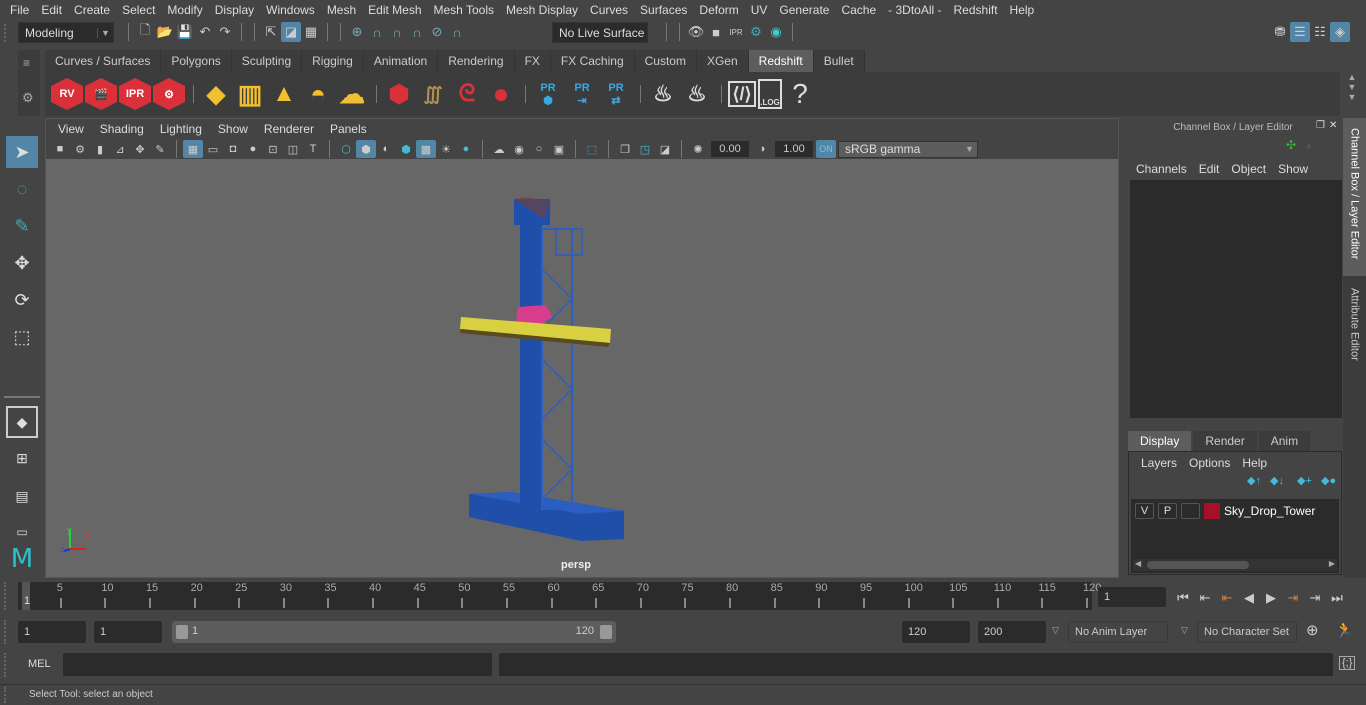  Describe the element at coordinates (1293, 598) in the screenshot. I see `step-forward-key-icon: ⇥` at that location.